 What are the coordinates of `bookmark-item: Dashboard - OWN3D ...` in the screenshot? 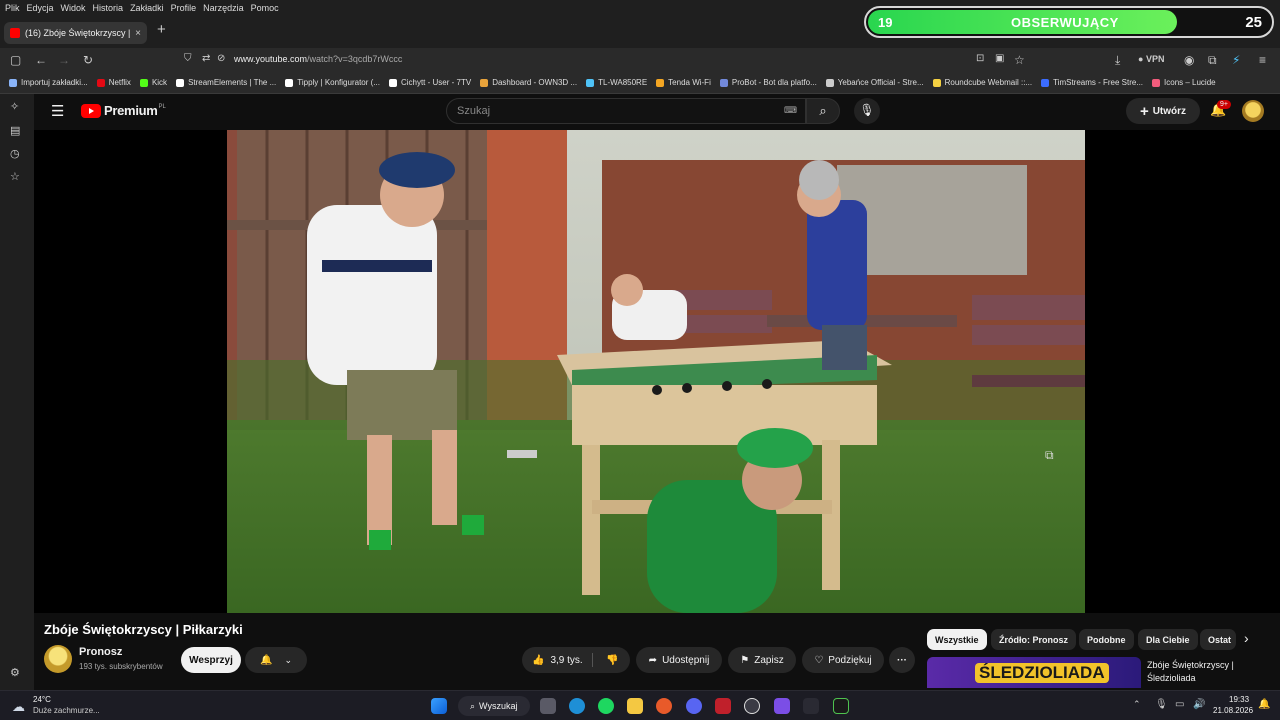 It's located at (528, 82).